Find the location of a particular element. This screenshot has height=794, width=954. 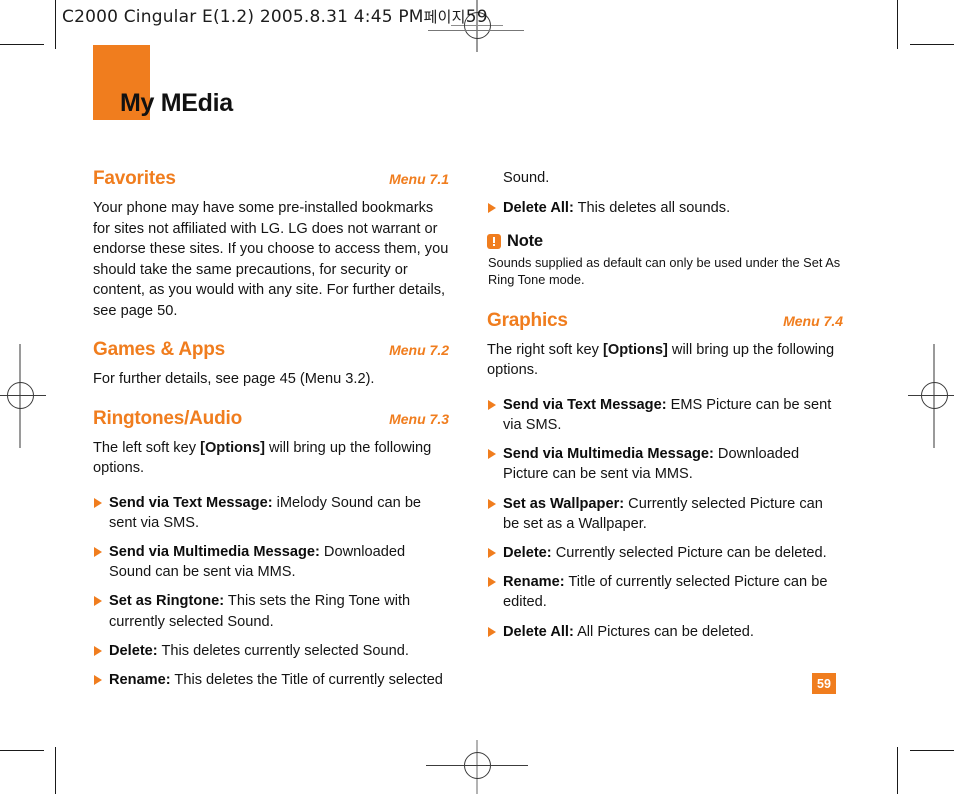

registration-mark-bottom is located at coordinates (477, 767).